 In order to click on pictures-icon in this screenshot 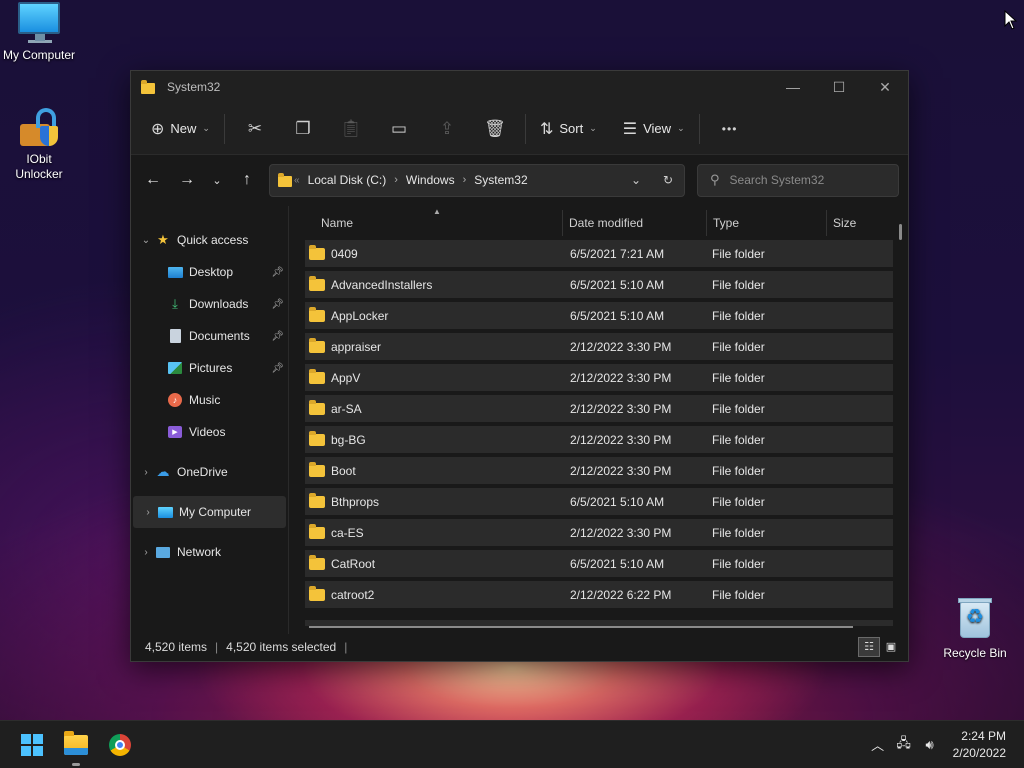, I will do `click(175, 368)`.